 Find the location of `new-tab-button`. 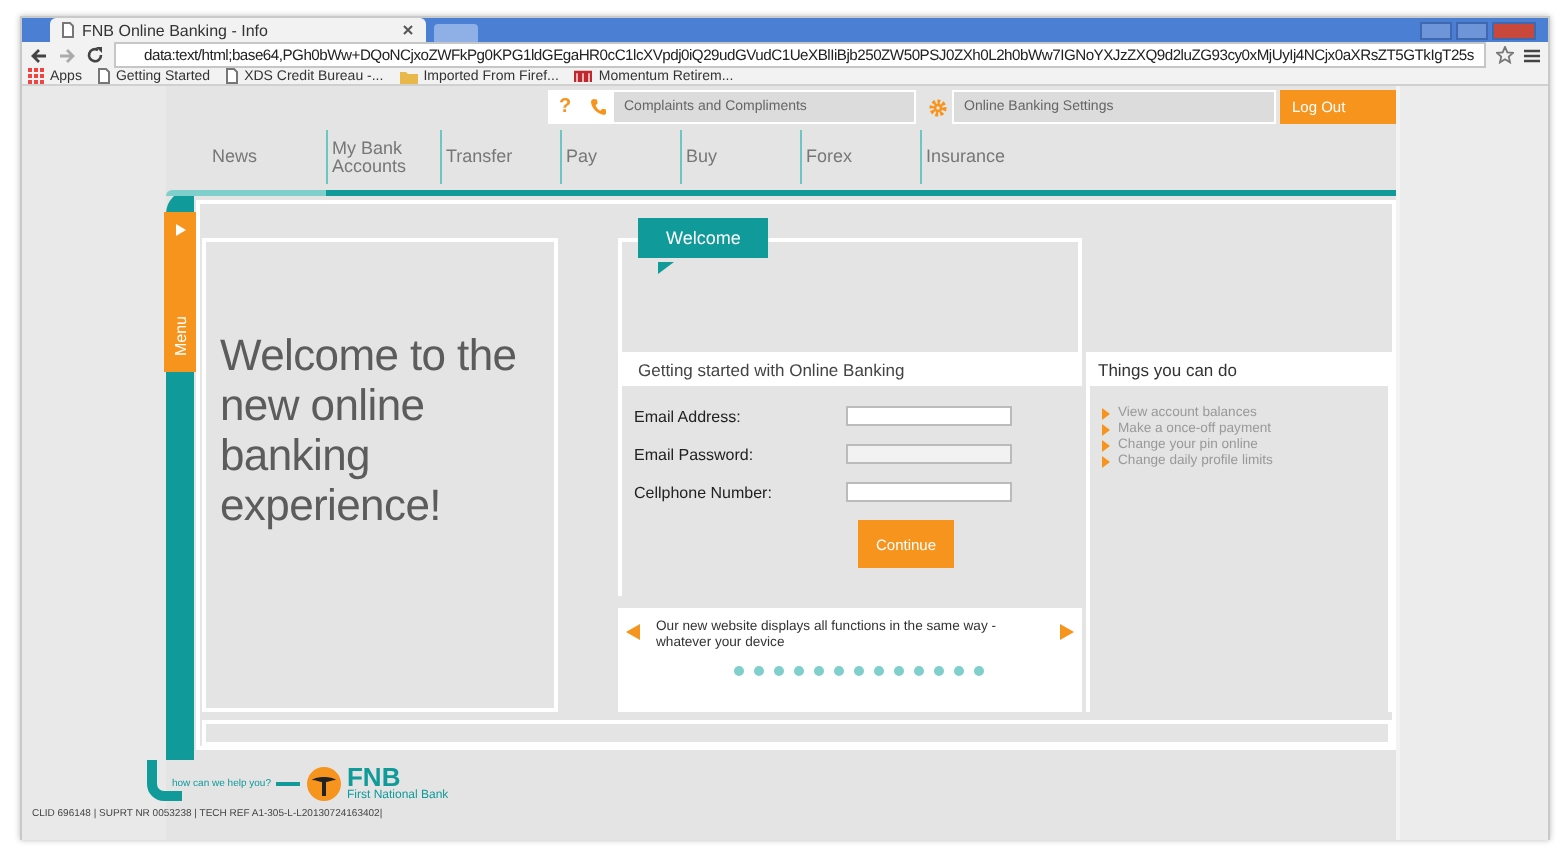

new-tab-button is located at coordinates (456, 33).